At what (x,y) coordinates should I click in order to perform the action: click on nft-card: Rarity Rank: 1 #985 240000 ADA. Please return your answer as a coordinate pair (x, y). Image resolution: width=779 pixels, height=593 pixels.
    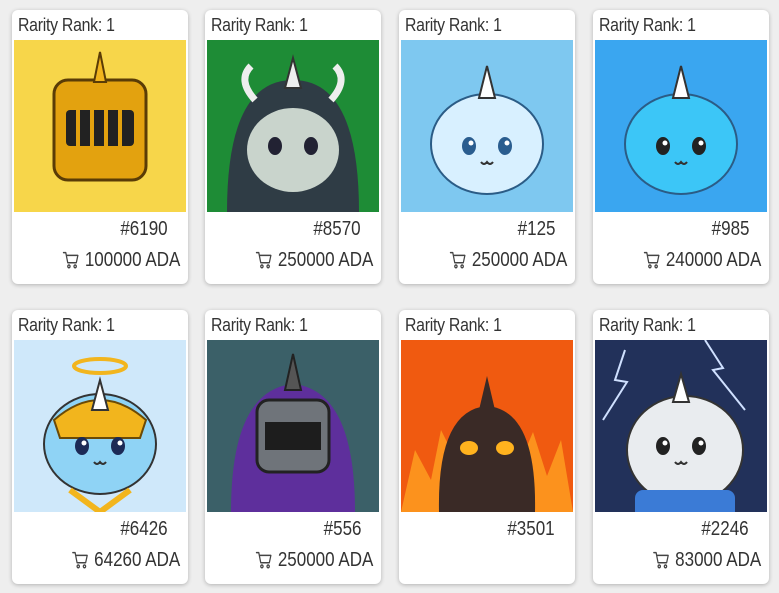
    Looking at the image, I should click on (681, 147).